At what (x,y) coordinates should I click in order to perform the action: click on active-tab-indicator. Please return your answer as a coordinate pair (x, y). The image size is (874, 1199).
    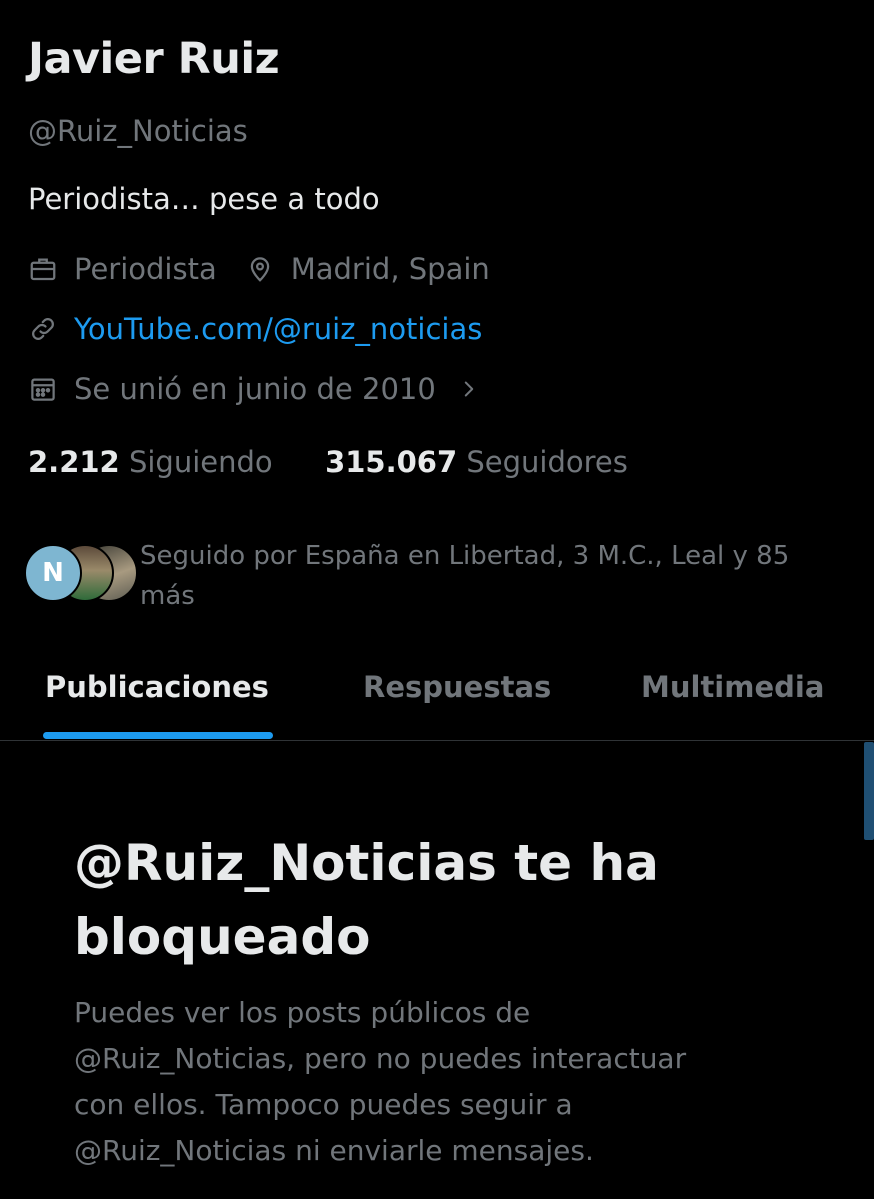
    Looking at the image, I should click on (158, 735).